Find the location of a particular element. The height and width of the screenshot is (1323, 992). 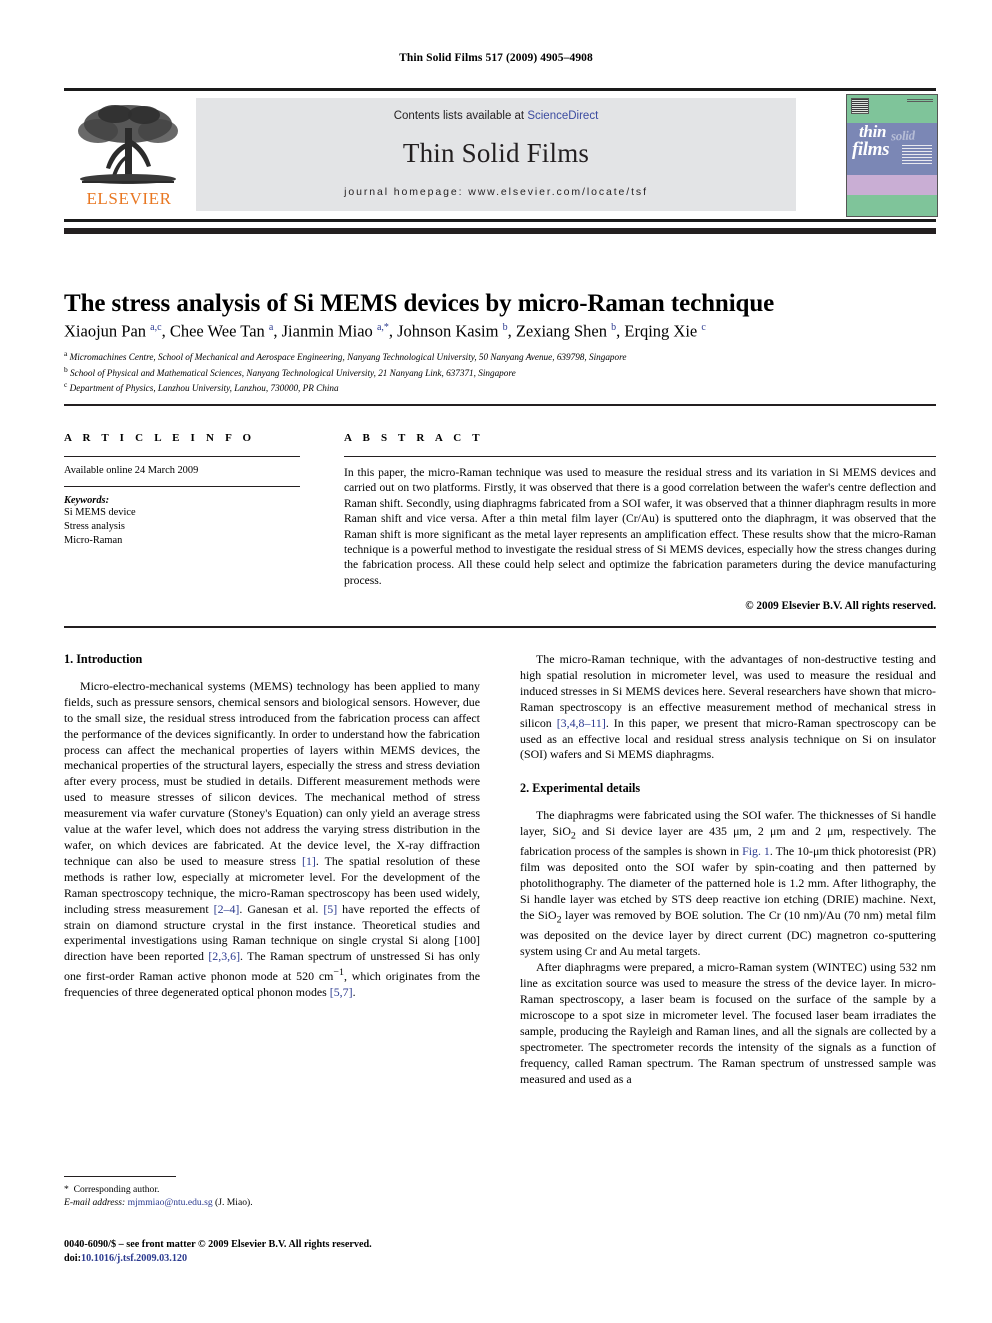

abstract-heading: A B S T R A C T is located at coordinates (414, 438).